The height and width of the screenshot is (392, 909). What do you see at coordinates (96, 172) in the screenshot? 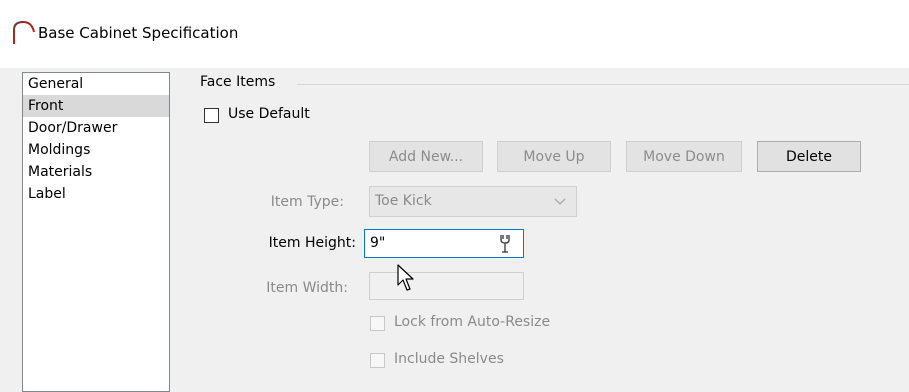
I see `nav-item-materials: Materials` at bounding box center [96, 172].